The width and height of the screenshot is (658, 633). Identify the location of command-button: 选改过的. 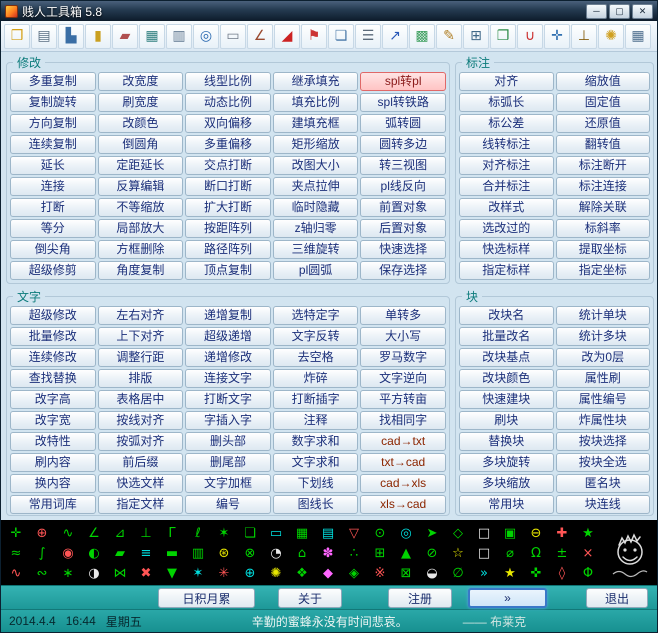
(506, 228).